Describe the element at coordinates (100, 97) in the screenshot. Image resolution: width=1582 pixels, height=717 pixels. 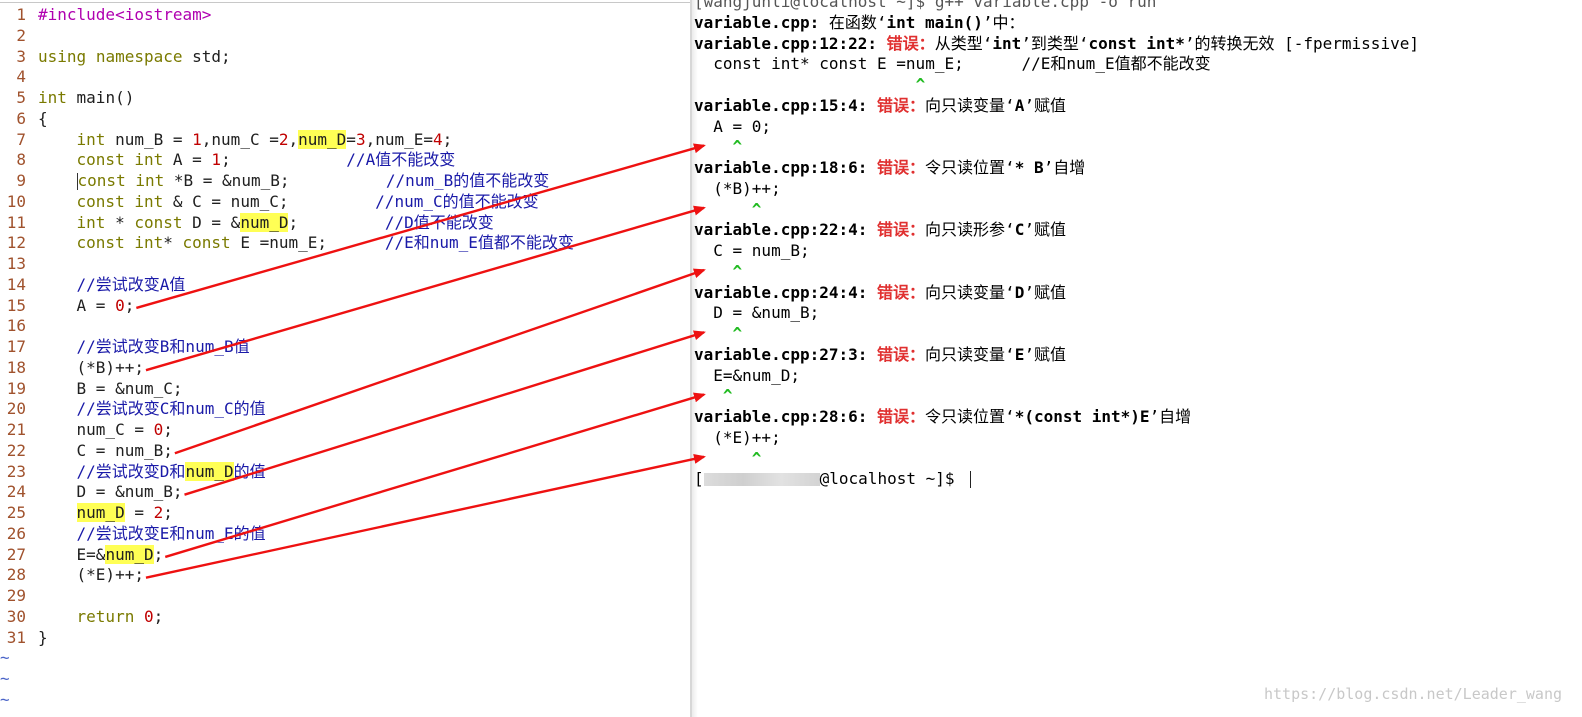
I see `code-token: main()` at that location.